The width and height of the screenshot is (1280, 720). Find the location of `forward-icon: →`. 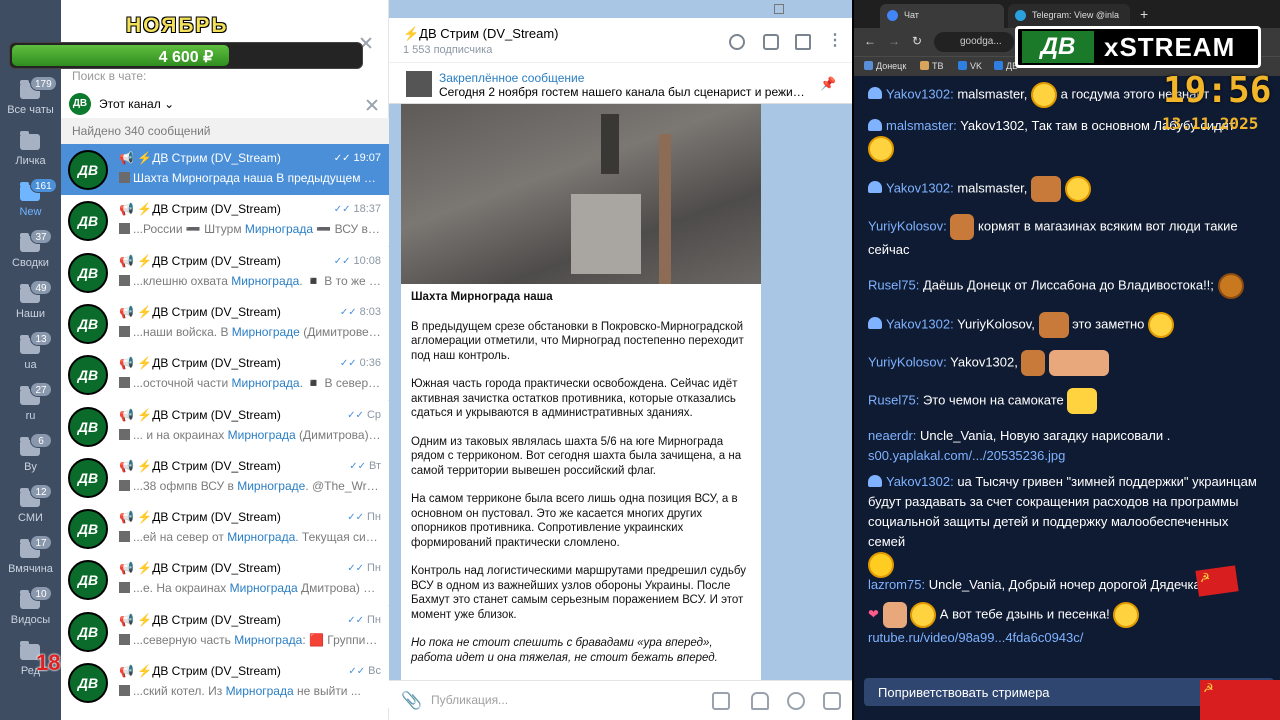

forward-icon: → is located at coordinates (894, 41).